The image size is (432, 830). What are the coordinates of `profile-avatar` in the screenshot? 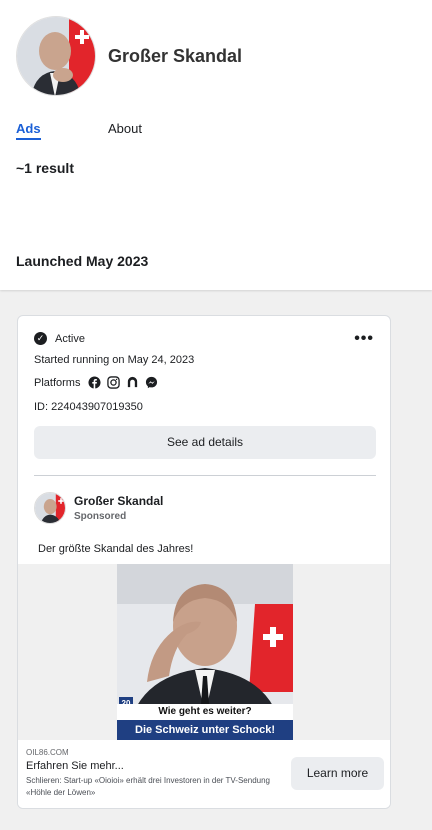 It's located at (56, 56).